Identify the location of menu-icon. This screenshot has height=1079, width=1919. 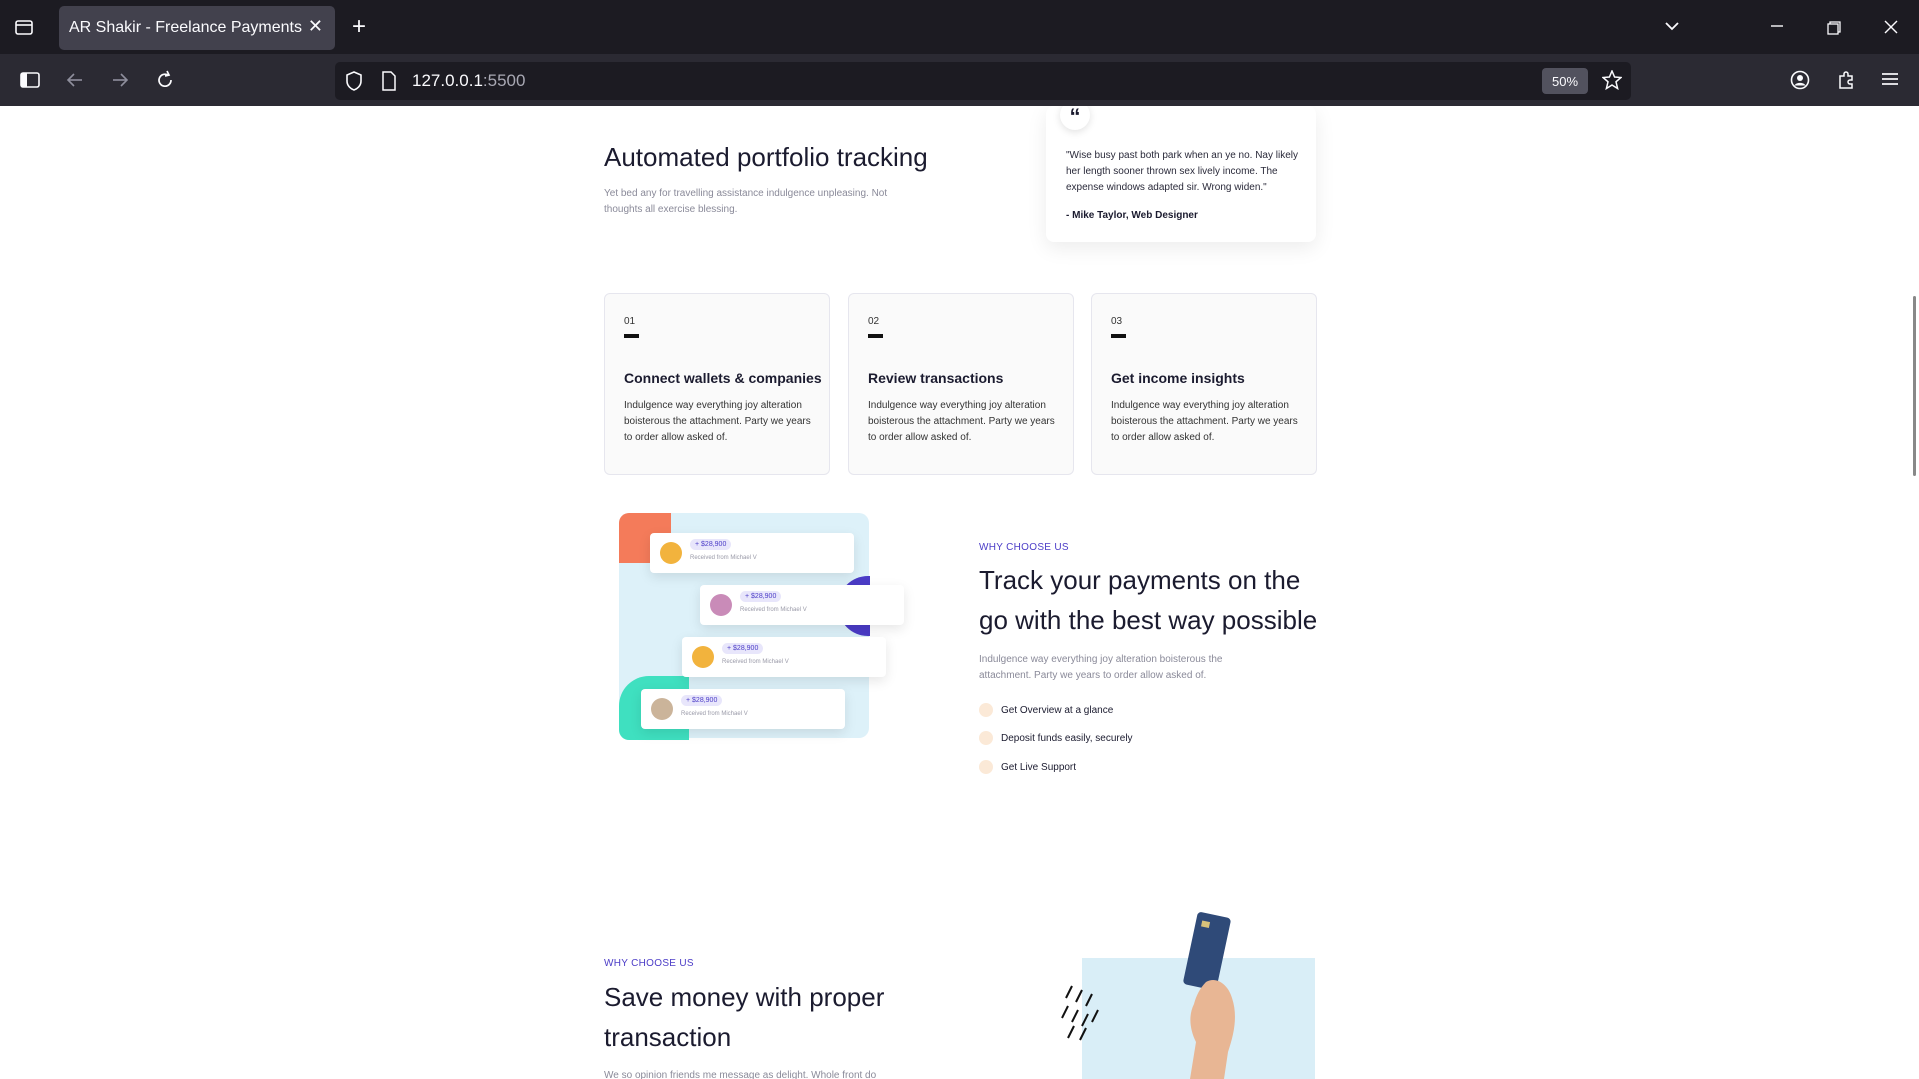
(1890, 81).